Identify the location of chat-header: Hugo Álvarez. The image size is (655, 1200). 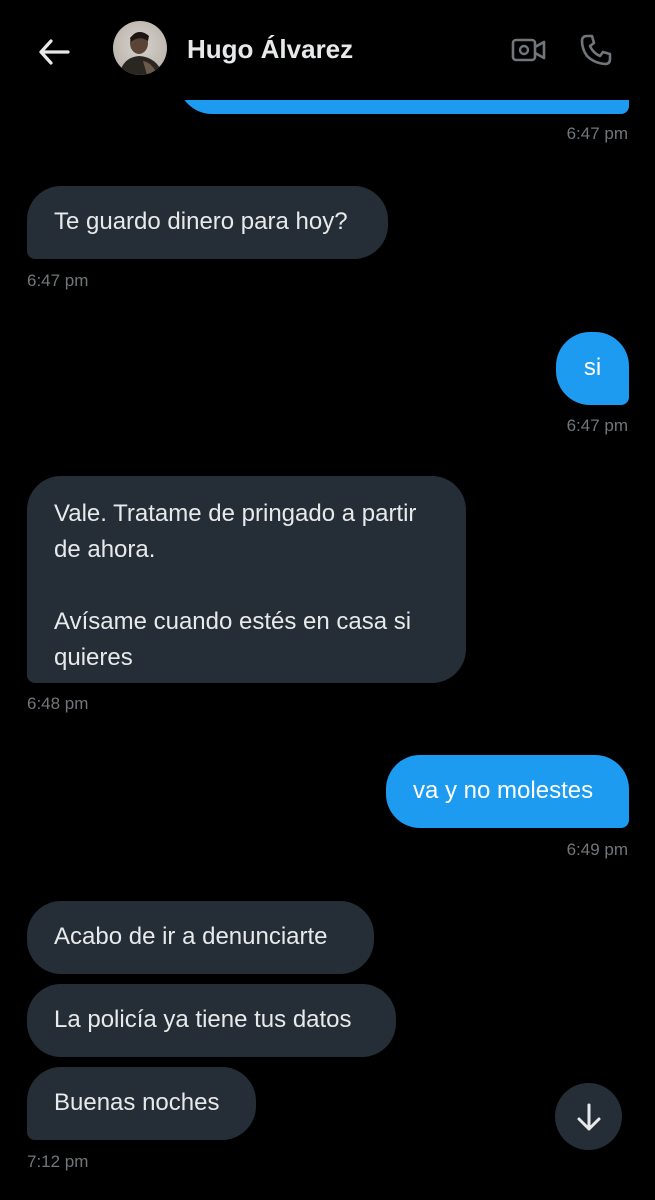
(327, 50).